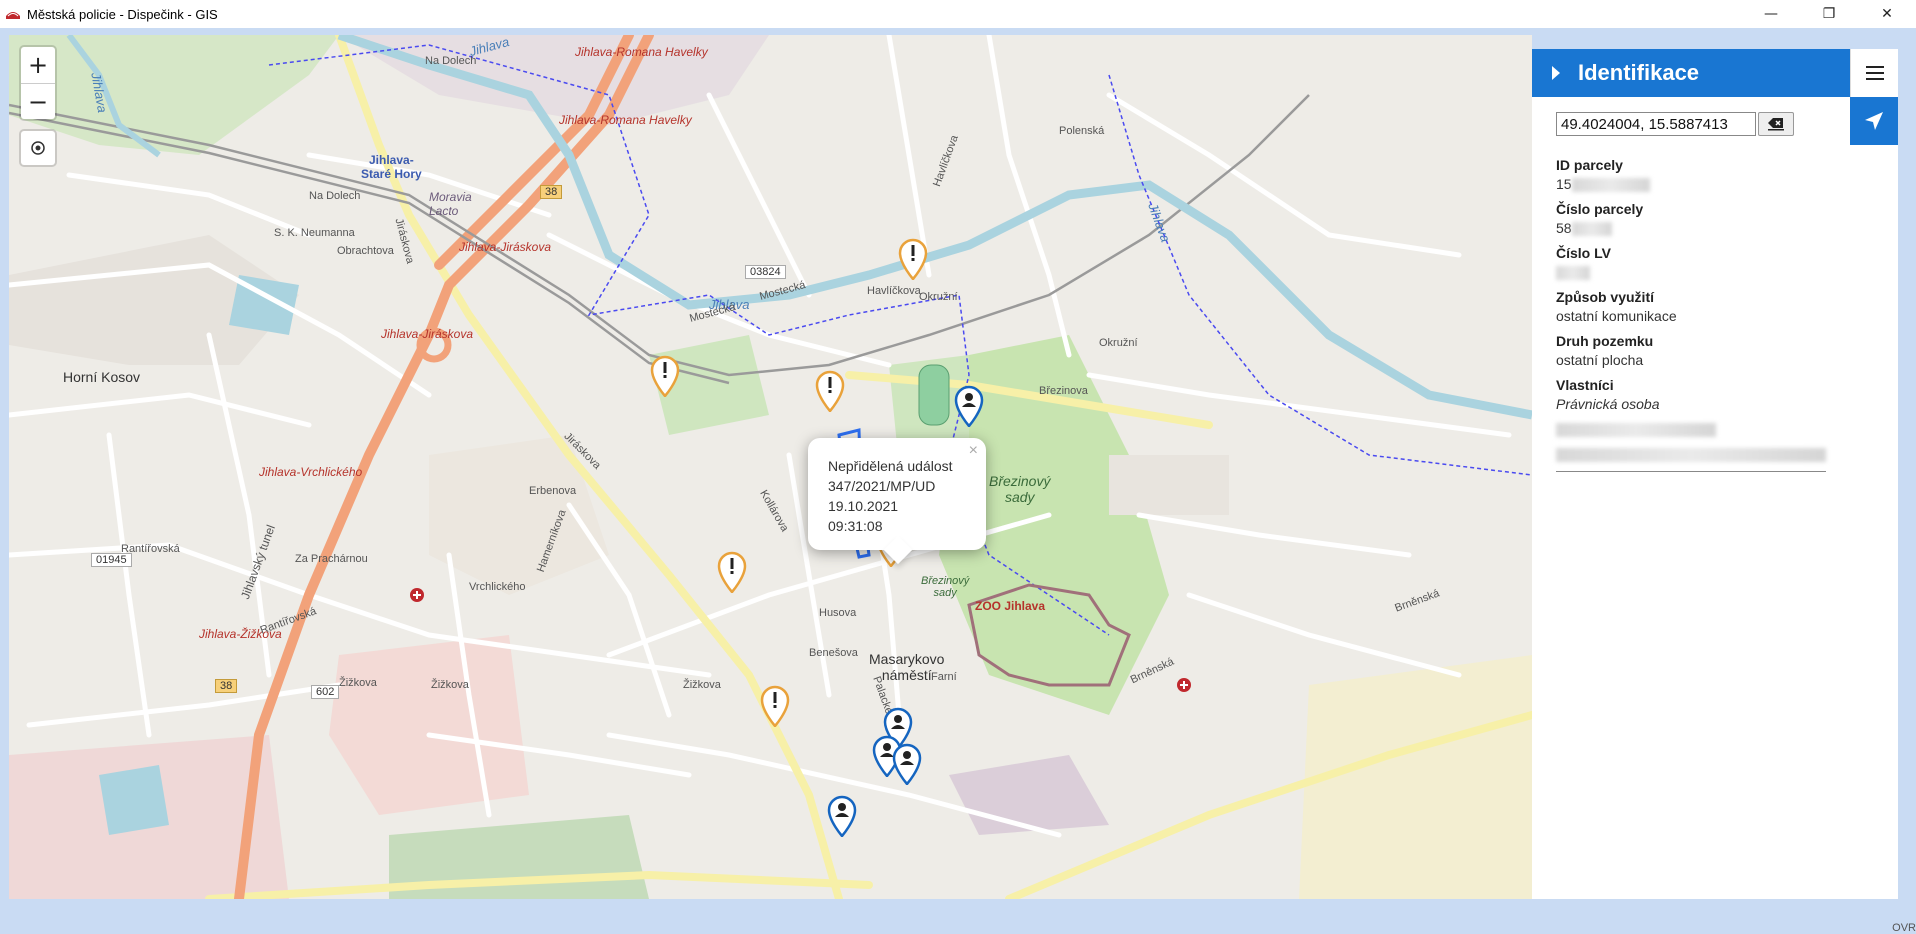  What do you see at coordinates (1600, 360) in the screenshot?
I see `field-value-druh-pozemku: ostatní plocha` at bounding box center [1600, 360].